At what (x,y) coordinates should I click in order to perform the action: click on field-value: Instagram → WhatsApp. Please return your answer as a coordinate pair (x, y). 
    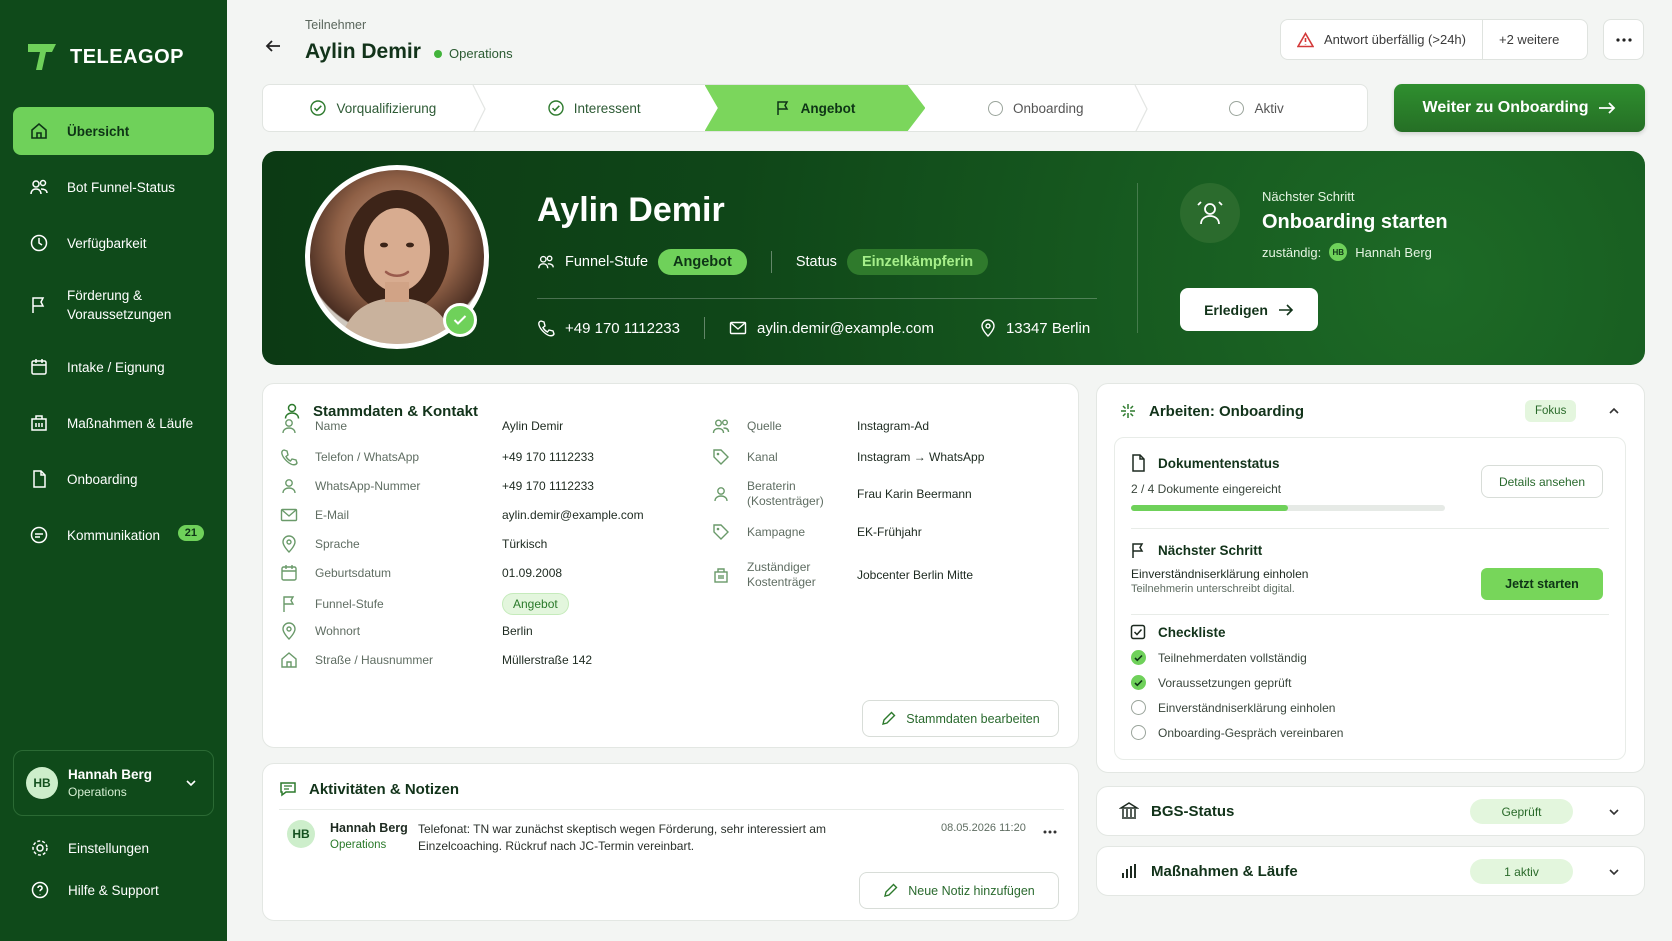
    Looking at the image, I should click on (921, 457).